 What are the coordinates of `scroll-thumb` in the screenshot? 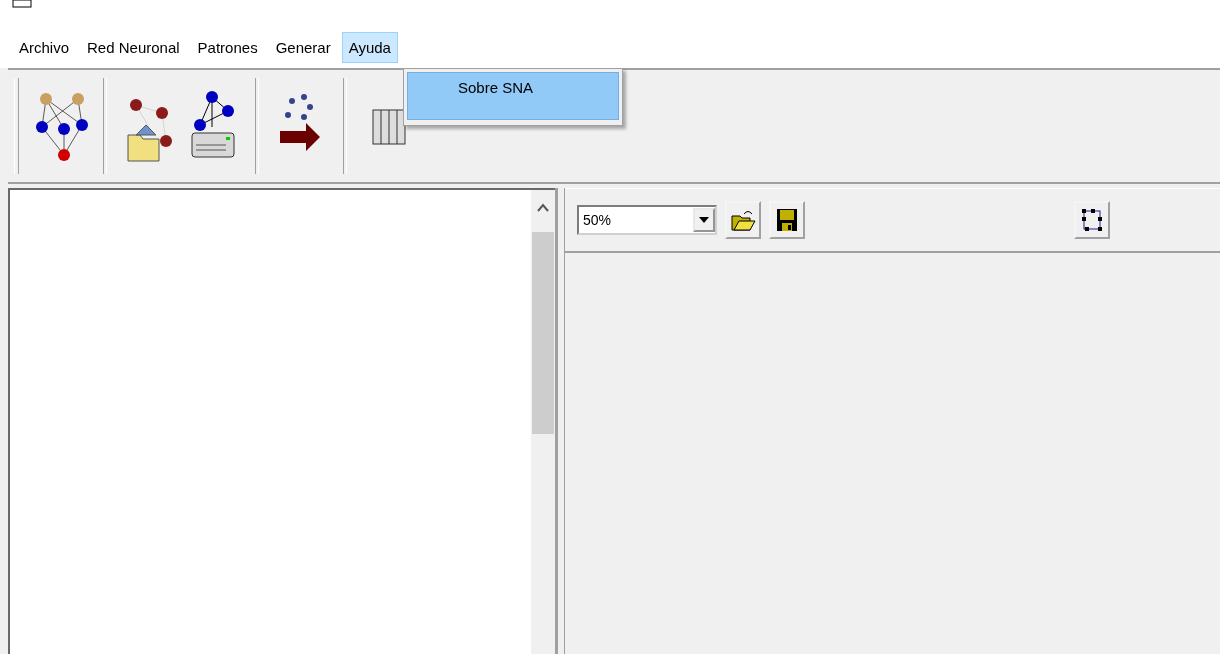 It's located at (543, 333).